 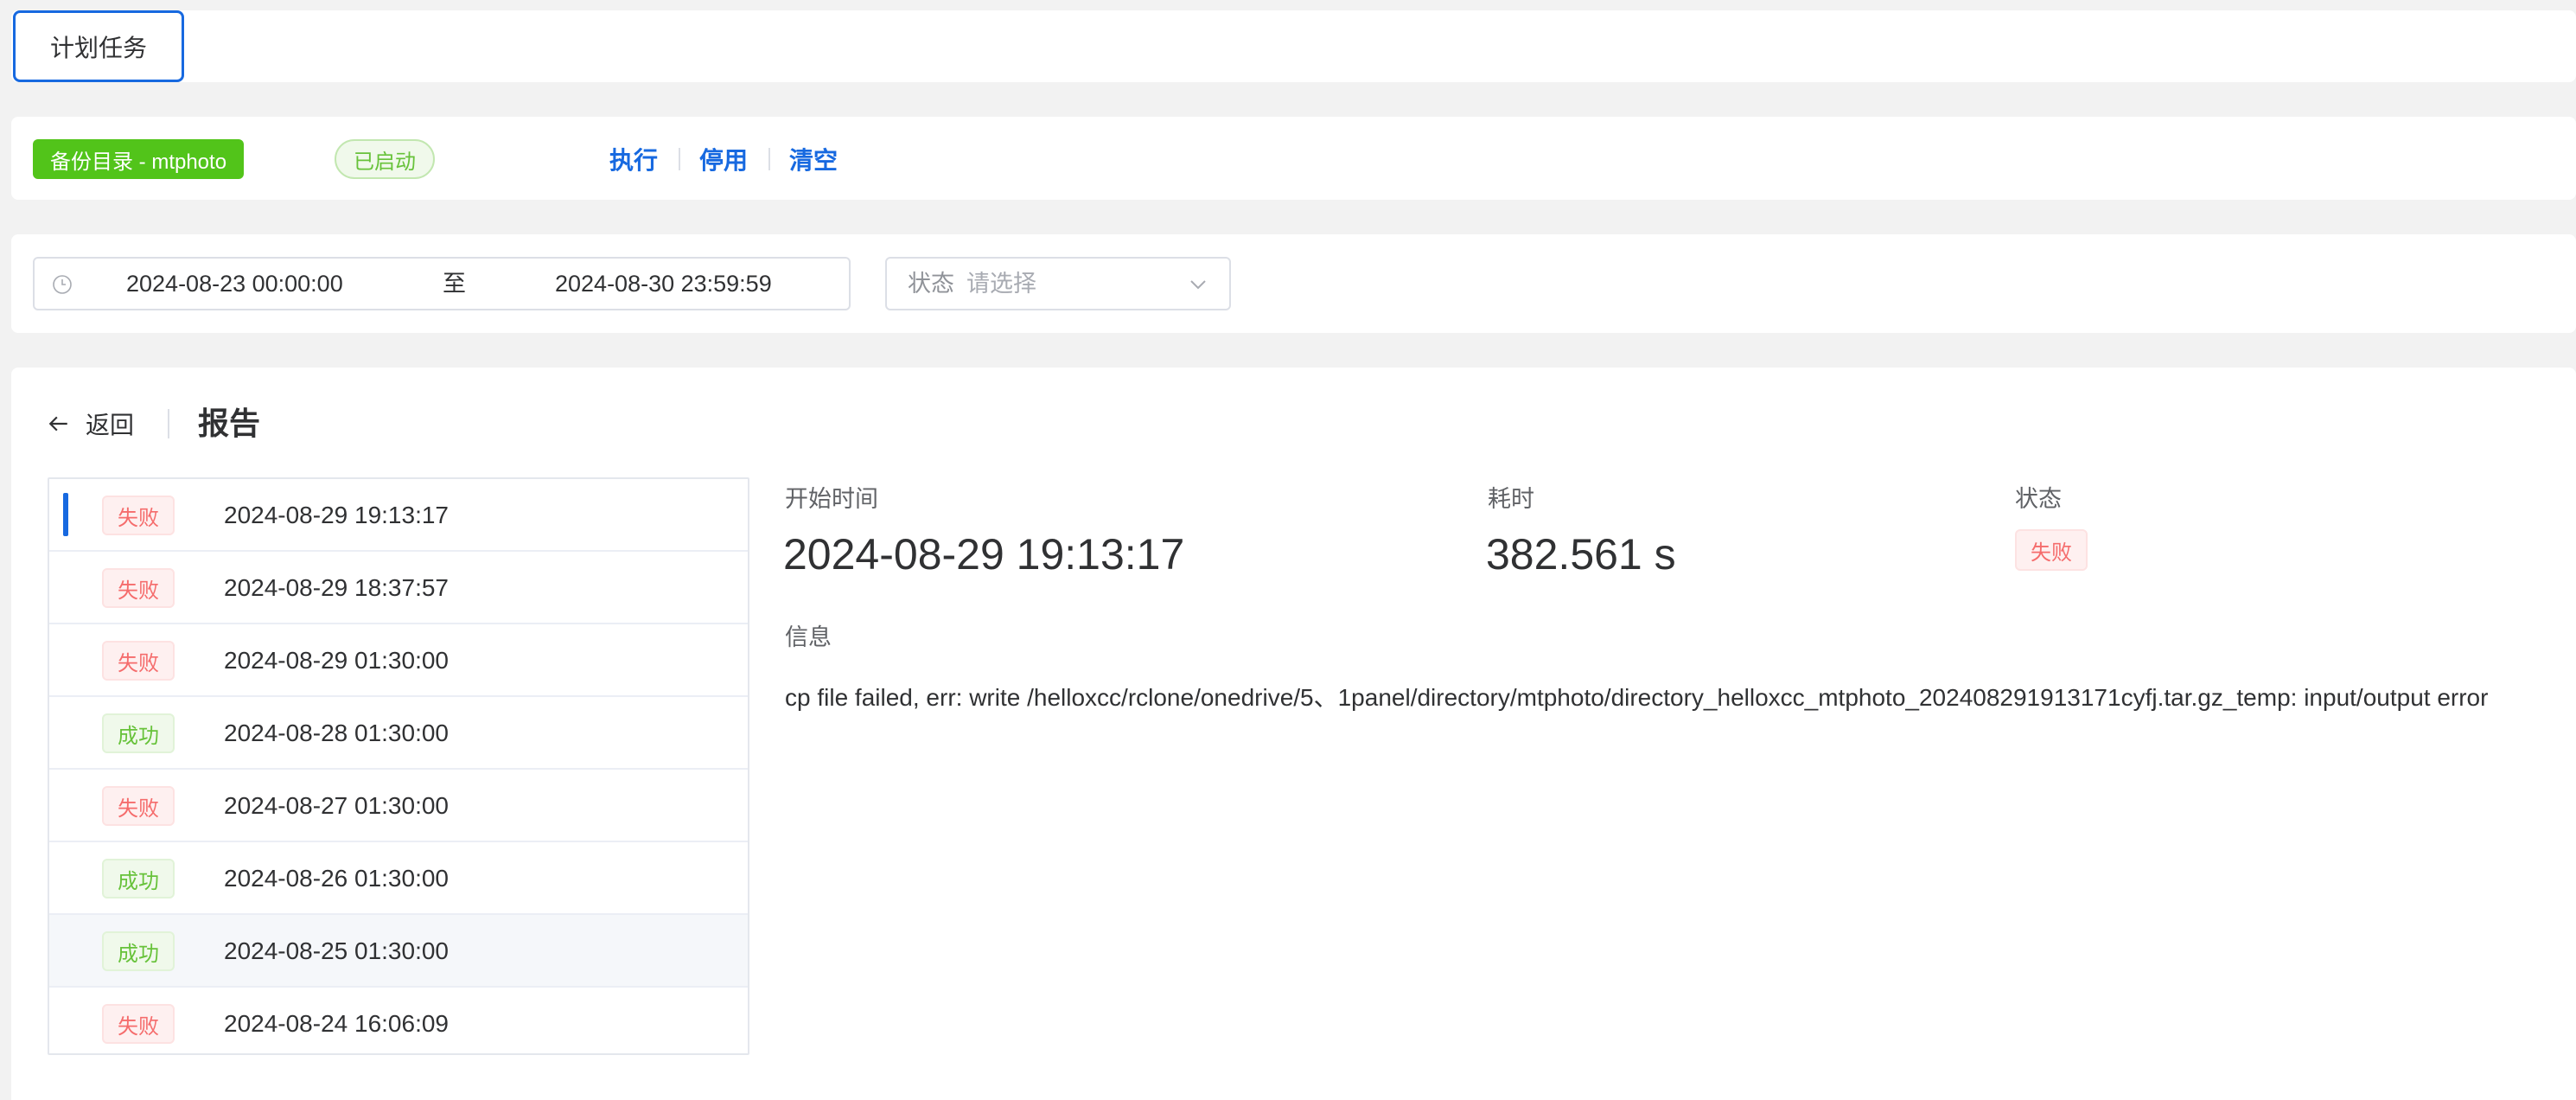 I want to click on record-time: 2024-08-24 16:06:09, so click(x=336, y=1023).